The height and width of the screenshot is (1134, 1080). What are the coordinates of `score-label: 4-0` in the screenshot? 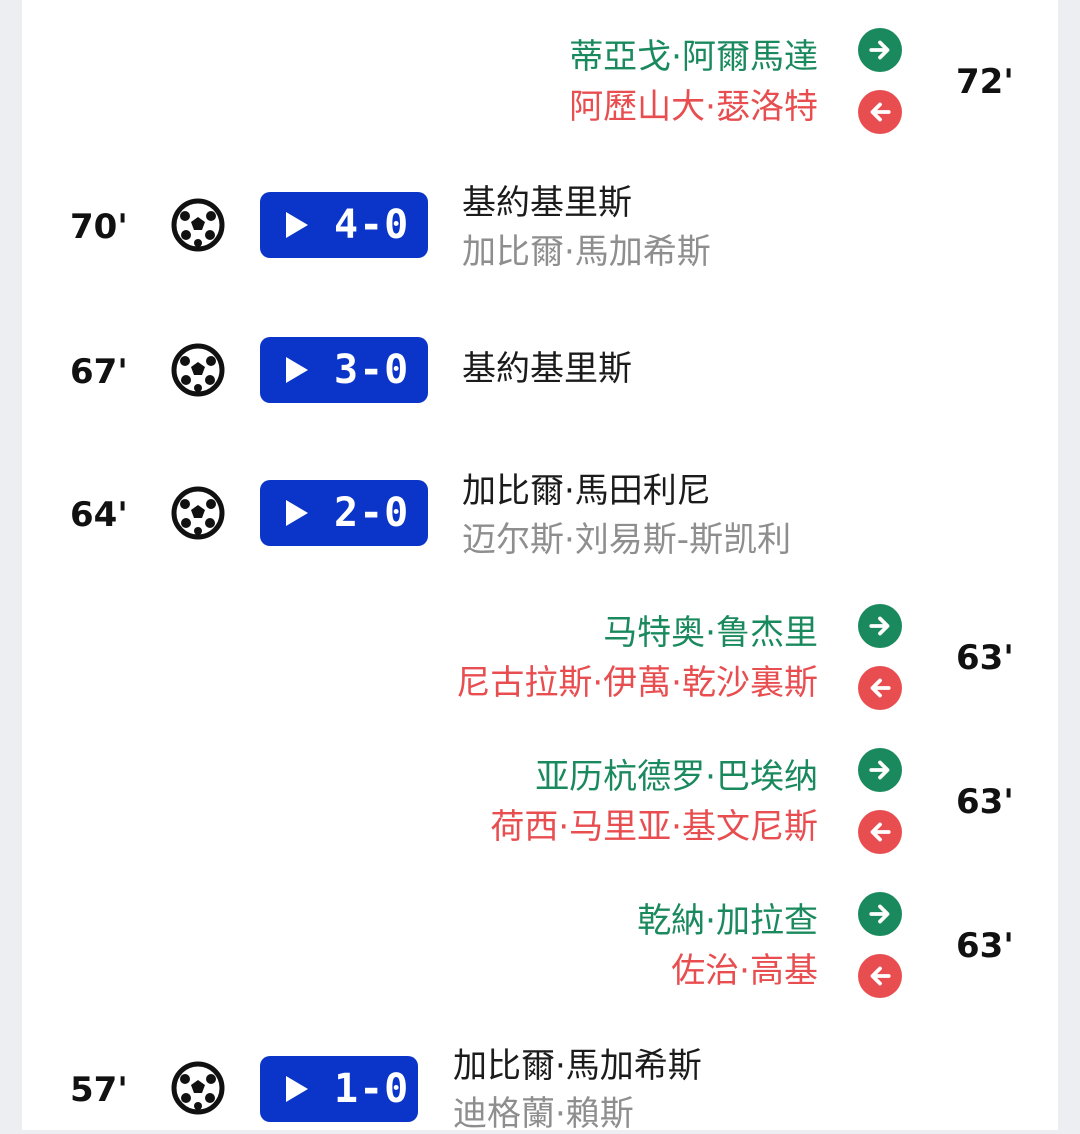 It's located at (372, 225).